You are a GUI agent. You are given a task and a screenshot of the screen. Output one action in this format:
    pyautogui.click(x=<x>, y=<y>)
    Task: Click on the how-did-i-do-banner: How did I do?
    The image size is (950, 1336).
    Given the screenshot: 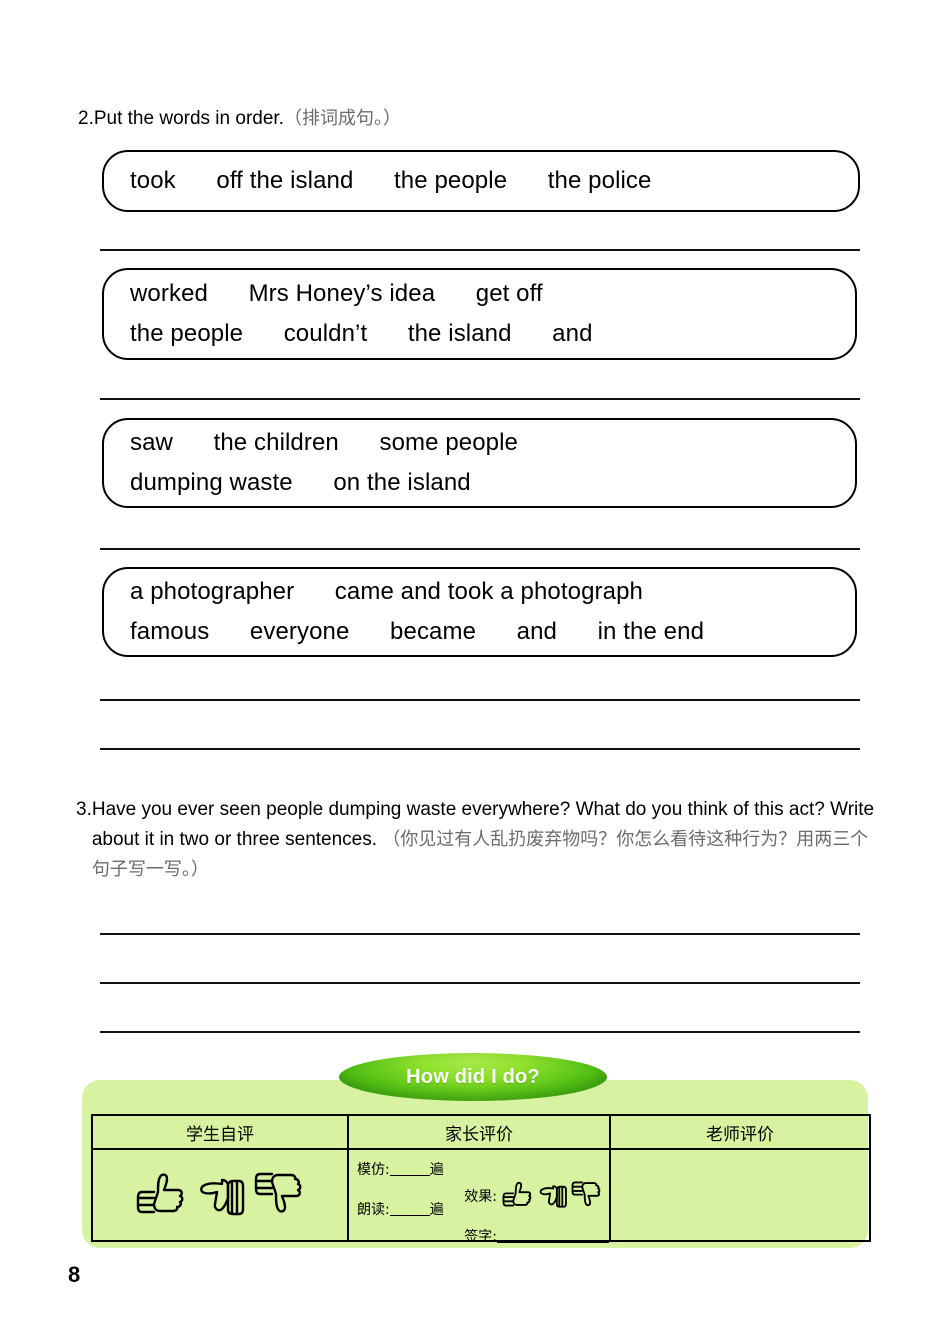 What is the action you would take?
    pyautogui.click(x=473, y=1077)
    